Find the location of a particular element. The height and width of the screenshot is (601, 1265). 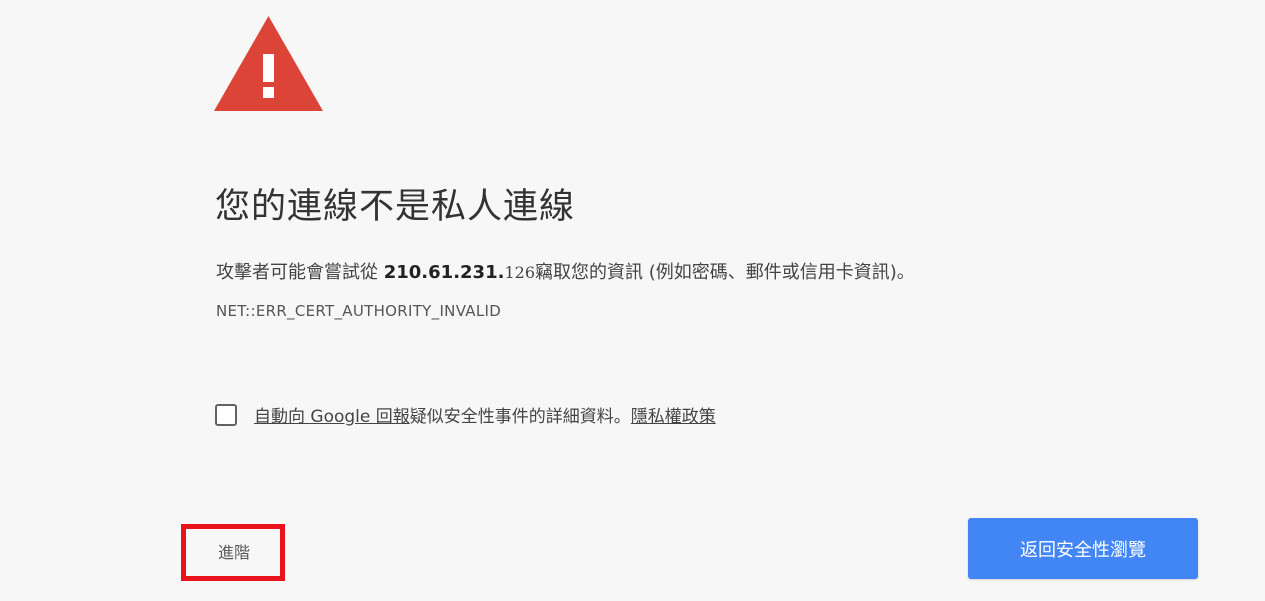

description-suffix: 竊取您的資訊 (例如密碼、郵件或信用卡資訊)。 is located at coordinates (725, 272).